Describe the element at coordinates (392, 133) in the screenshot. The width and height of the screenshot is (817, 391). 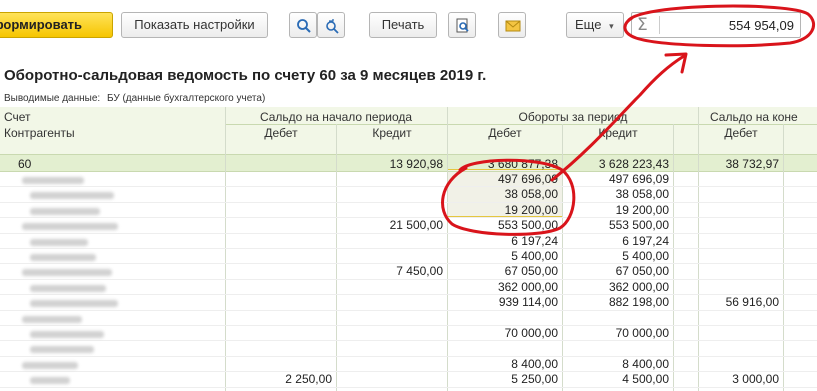
I see `opening-credit-header: Кредит` at that location.